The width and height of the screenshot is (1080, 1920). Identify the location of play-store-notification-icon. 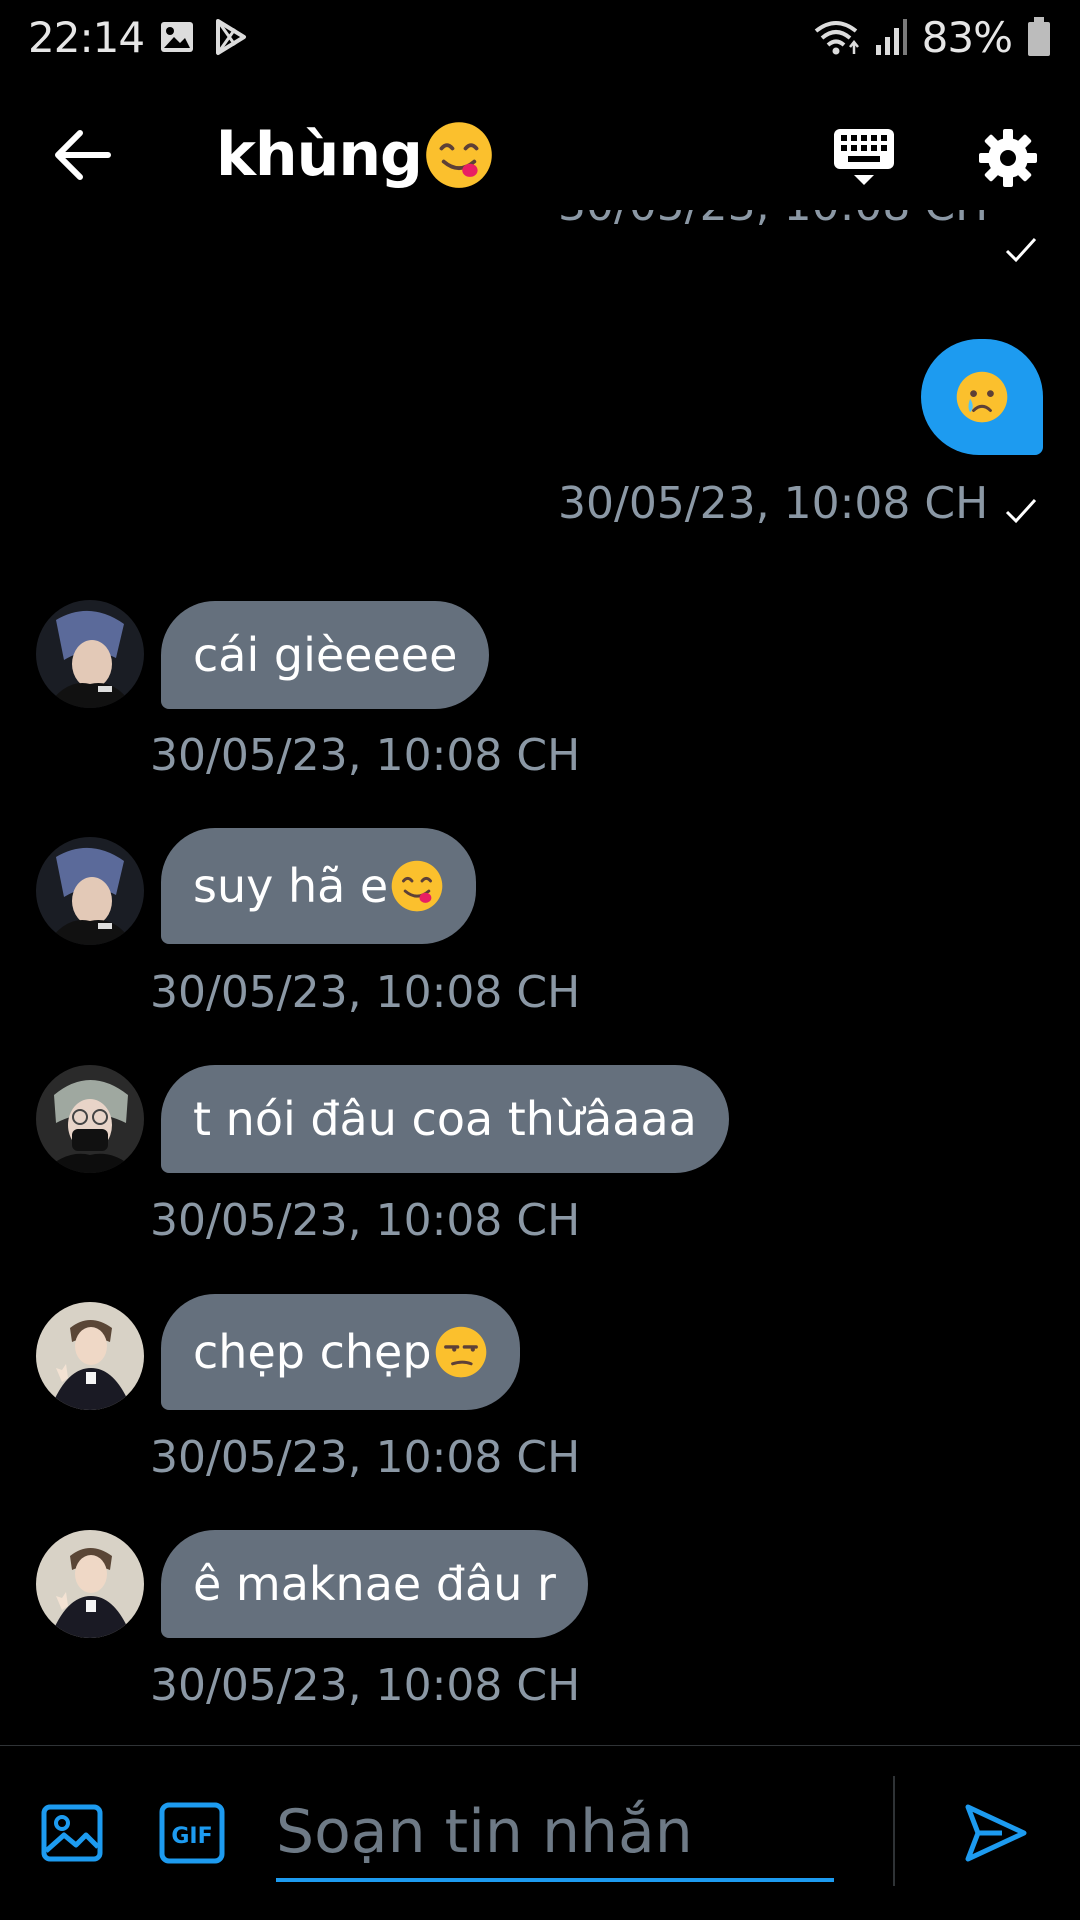
(230, 37).